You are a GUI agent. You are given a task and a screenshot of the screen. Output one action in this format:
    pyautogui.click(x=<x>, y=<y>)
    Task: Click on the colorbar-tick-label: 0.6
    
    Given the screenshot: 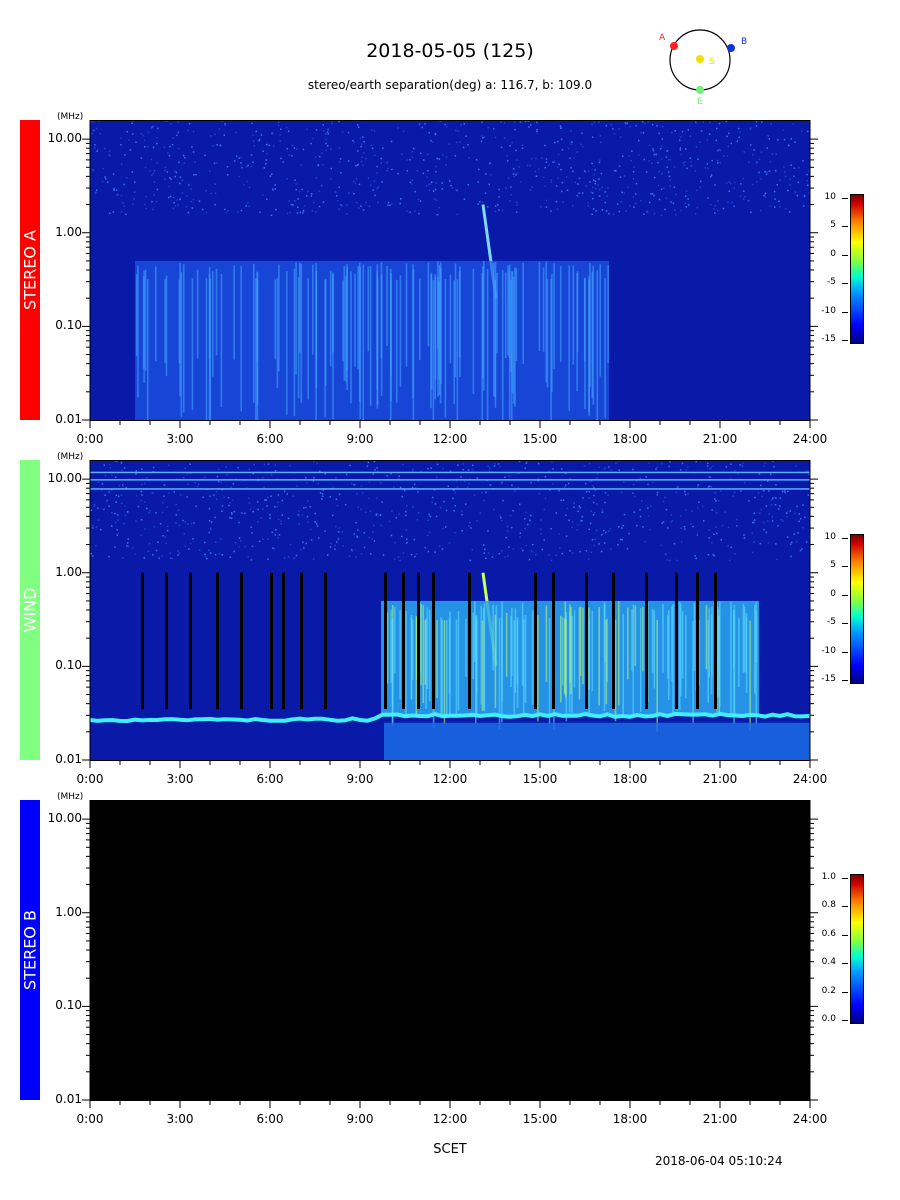 What is the action you would take?
    pyautogui.click(x=828, y=933)
    